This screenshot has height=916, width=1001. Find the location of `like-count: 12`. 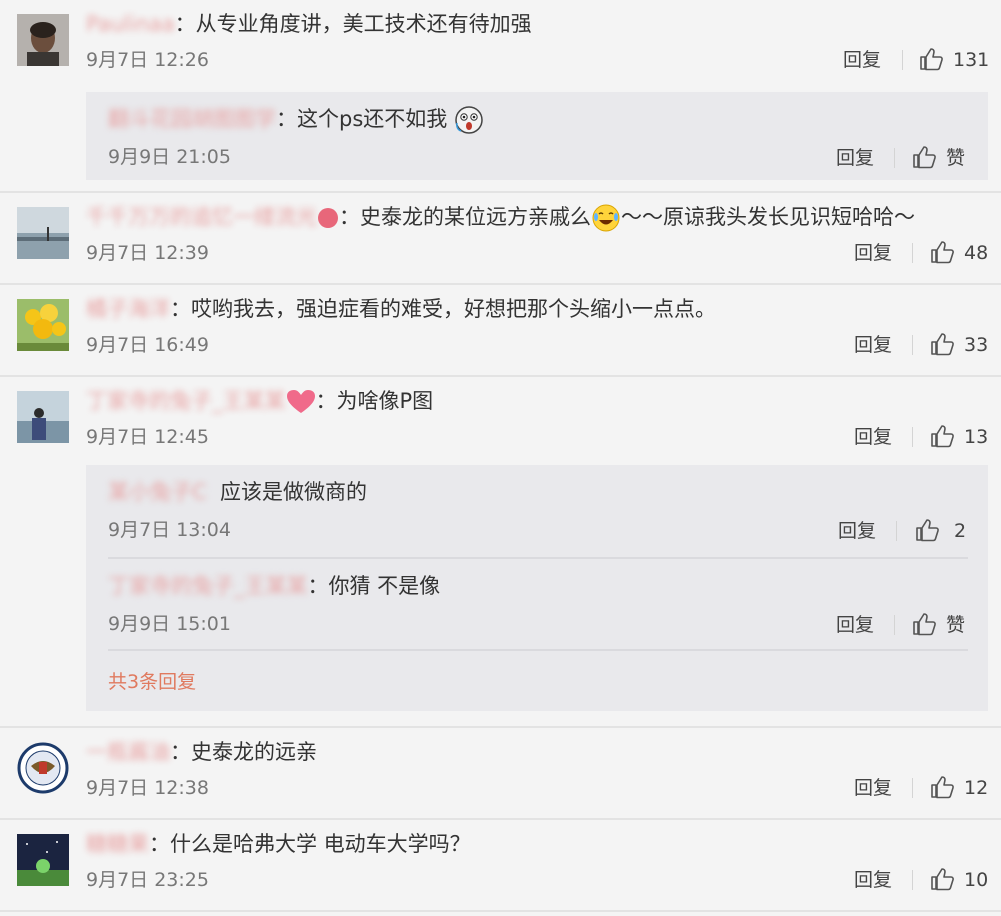

like-count: 12 is located at coordinates (976, 788).